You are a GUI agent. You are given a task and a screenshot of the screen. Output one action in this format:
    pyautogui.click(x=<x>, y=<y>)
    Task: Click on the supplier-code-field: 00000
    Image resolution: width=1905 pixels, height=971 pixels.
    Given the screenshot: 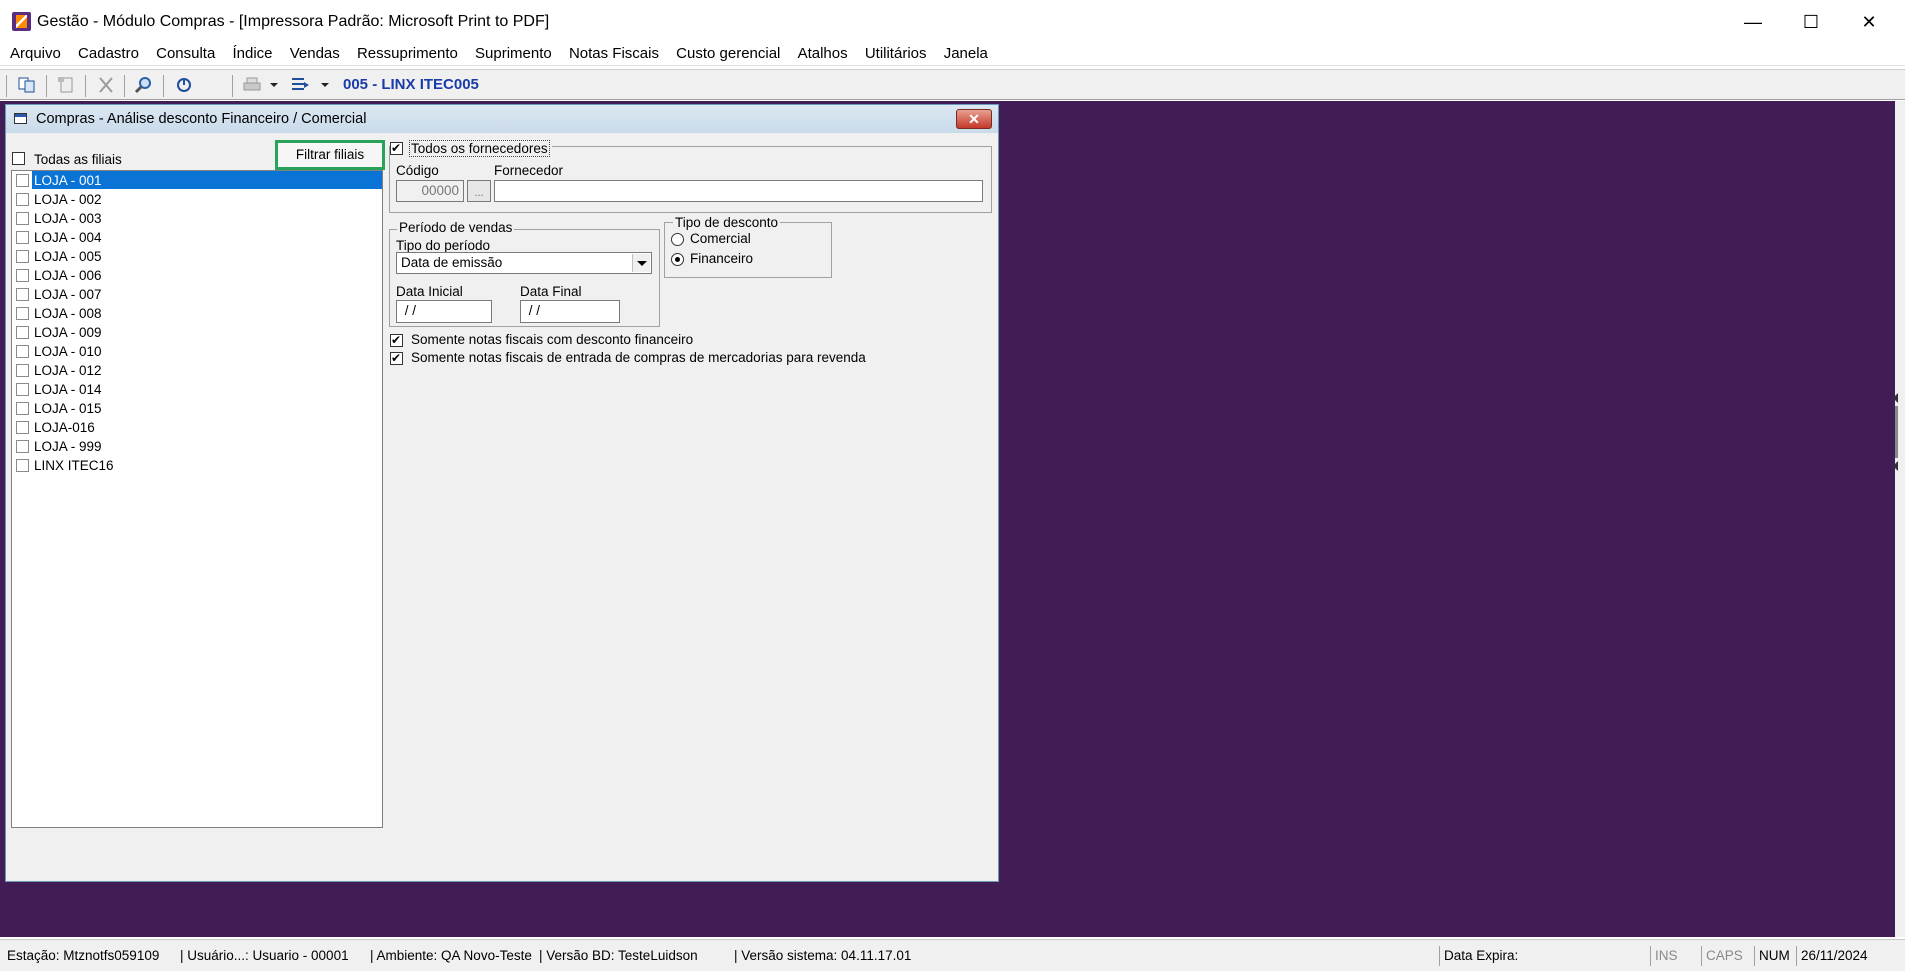 What is the action you would take?
    pyautogui.click(x=430, y=191)
    